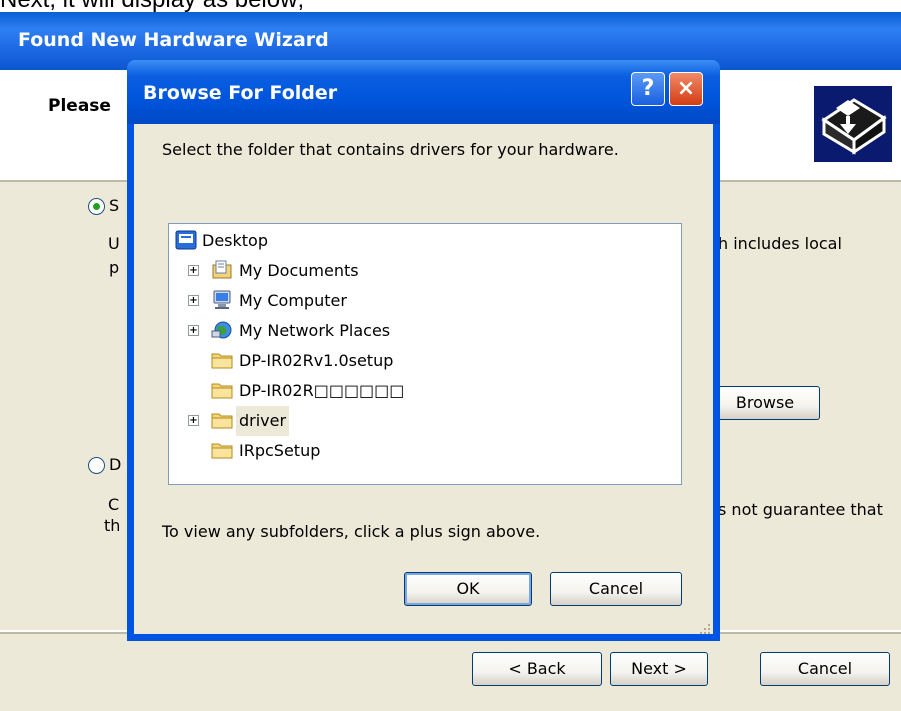  Describe the element at coordinates (79, 106) in the screenshot. I see `wizard-heading: Please` at that location.